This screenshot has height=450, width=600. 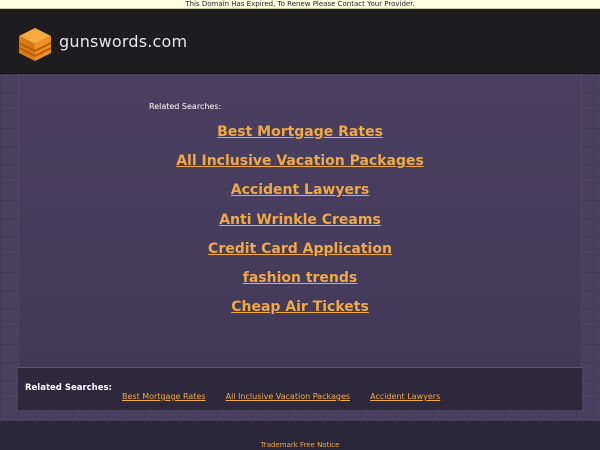 What do you see at coordinates (300, 435) in the screenshot?
I see `site-footer: Trademark Free Notice` at bounding box center [300, 435].